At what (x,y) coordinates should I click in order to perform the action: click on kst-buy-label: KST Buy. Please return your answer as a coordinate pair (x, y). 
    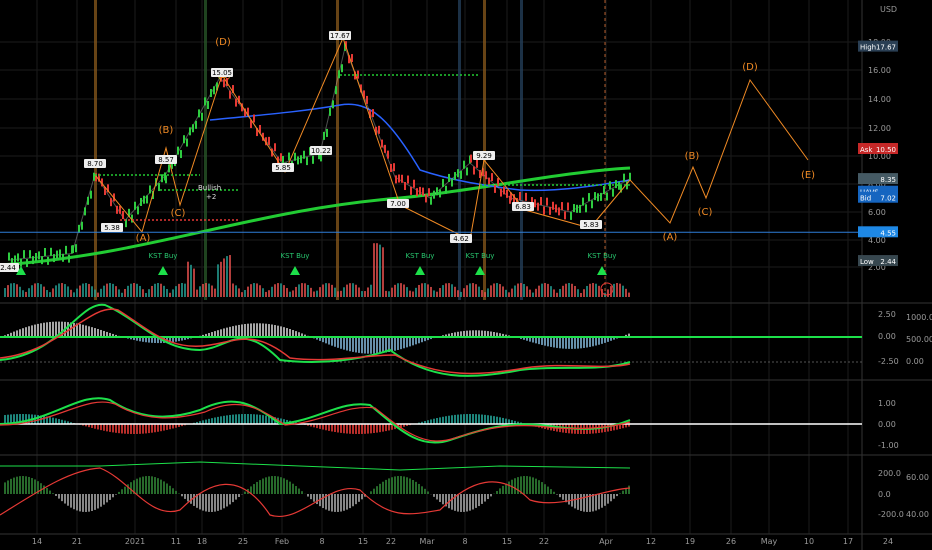
    Looking at the image, I should click on (295, 256).